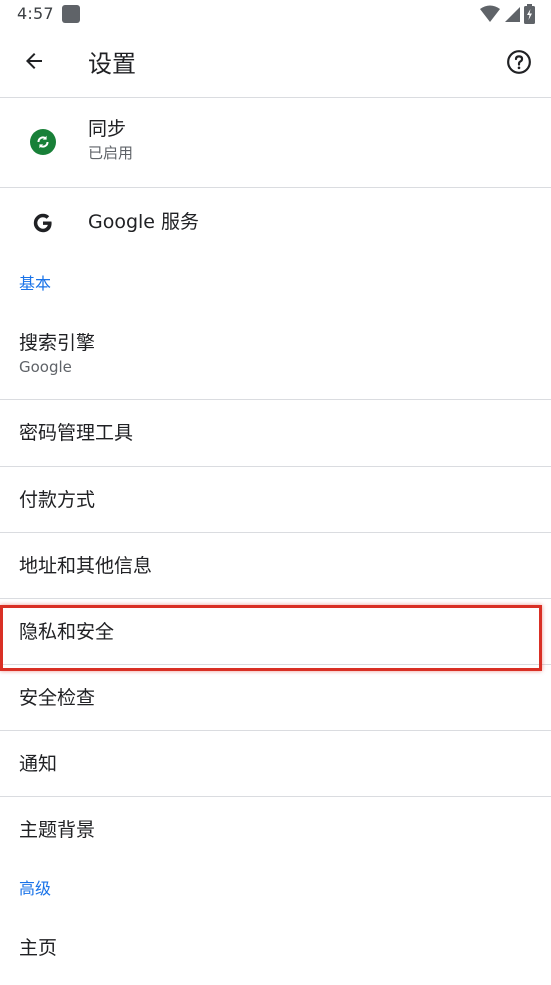 The height and width of the screenshot is (985, 551). I want to click on passwords-item: 密码管理工具, so click(275, 433).